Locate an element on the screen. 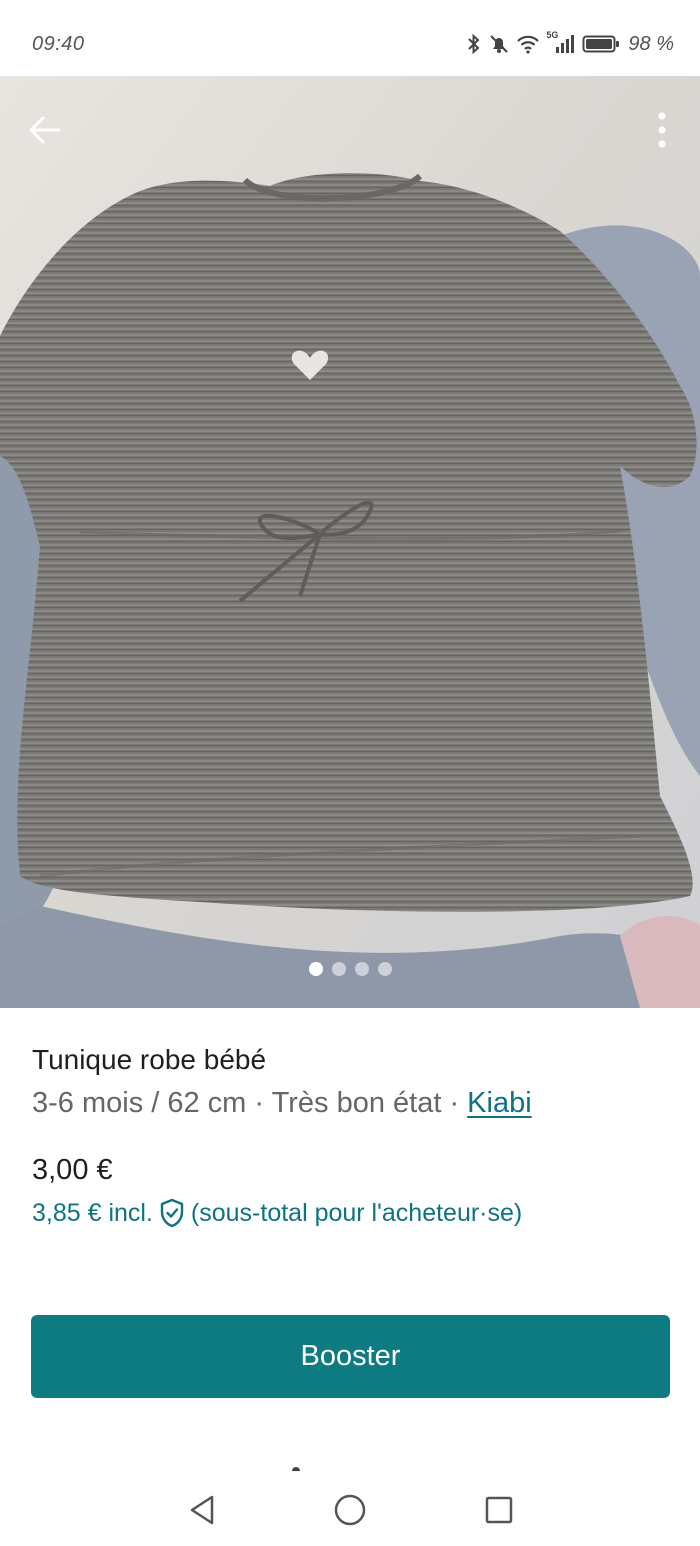 This screenshot has width=700, height=1546. nav-back-button is located at coordinates (202, 1510).